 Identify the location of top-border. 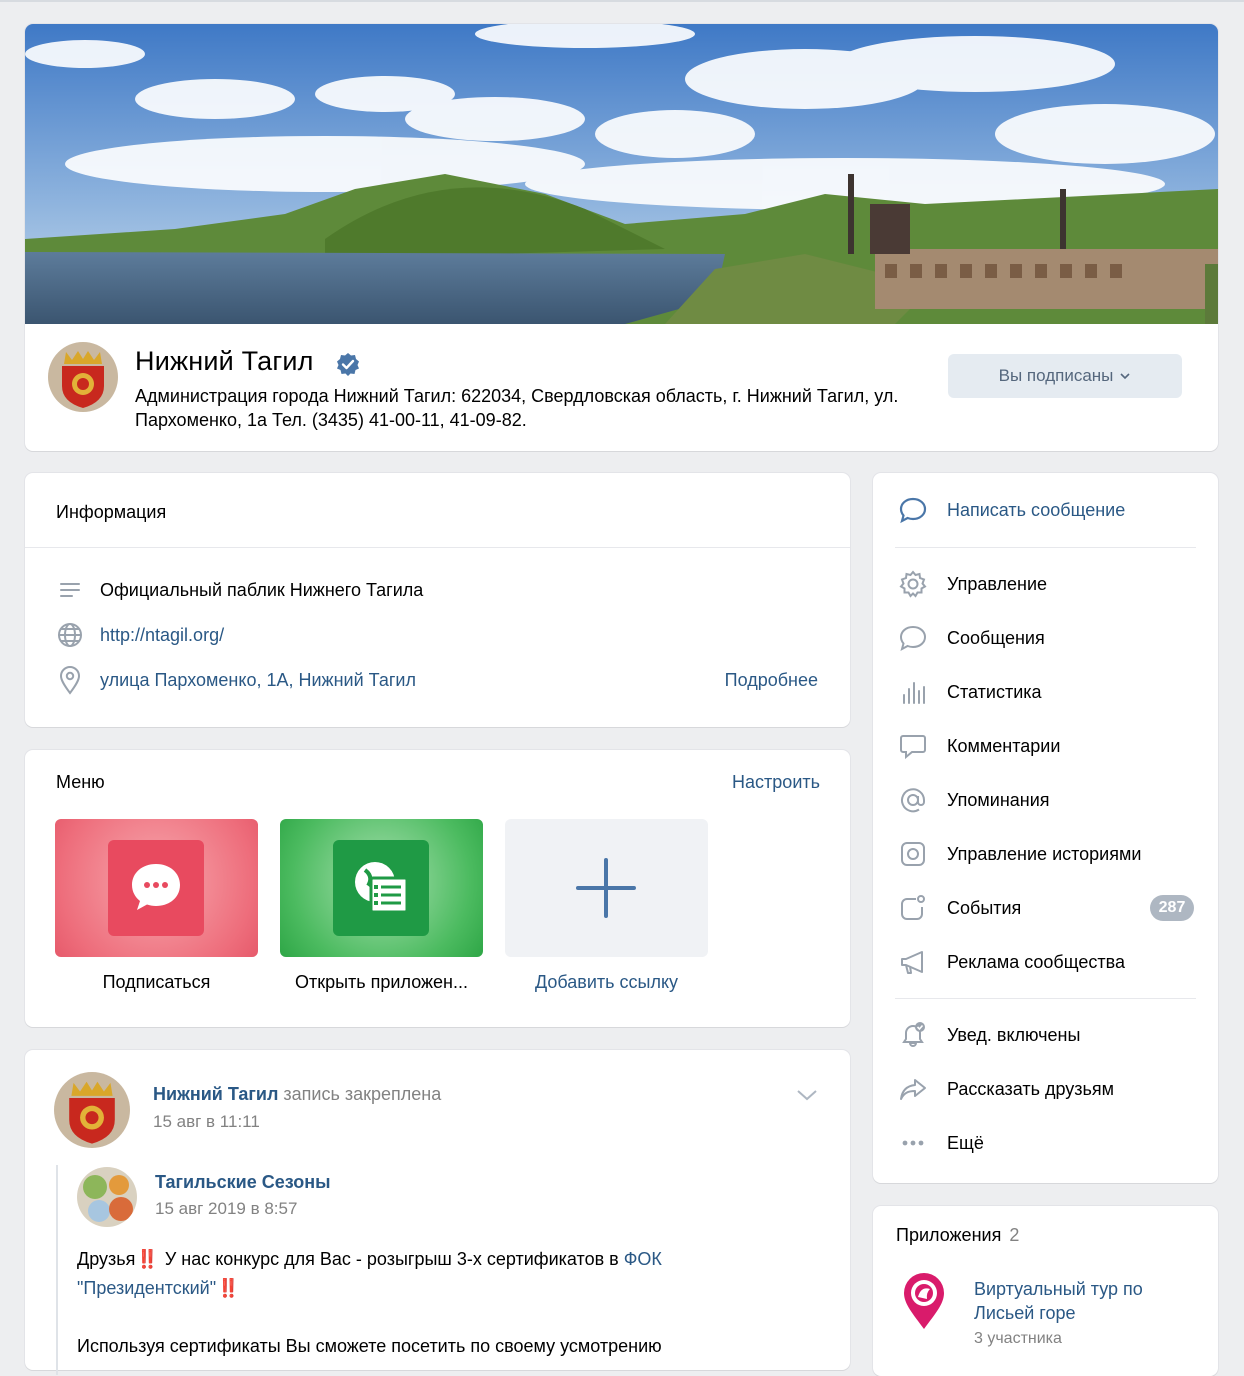
(622, 1).